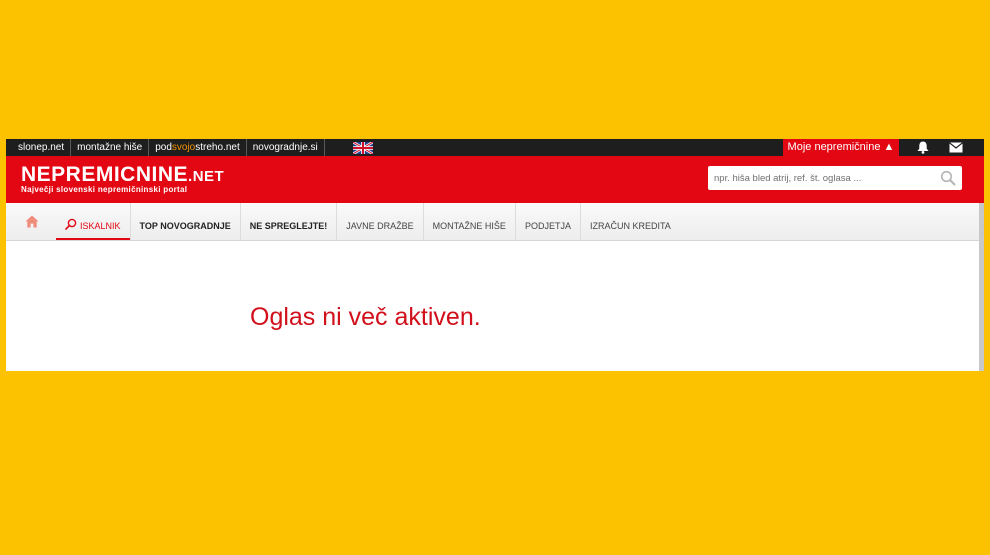  I want to click on scrollbar, so click(981, 287).